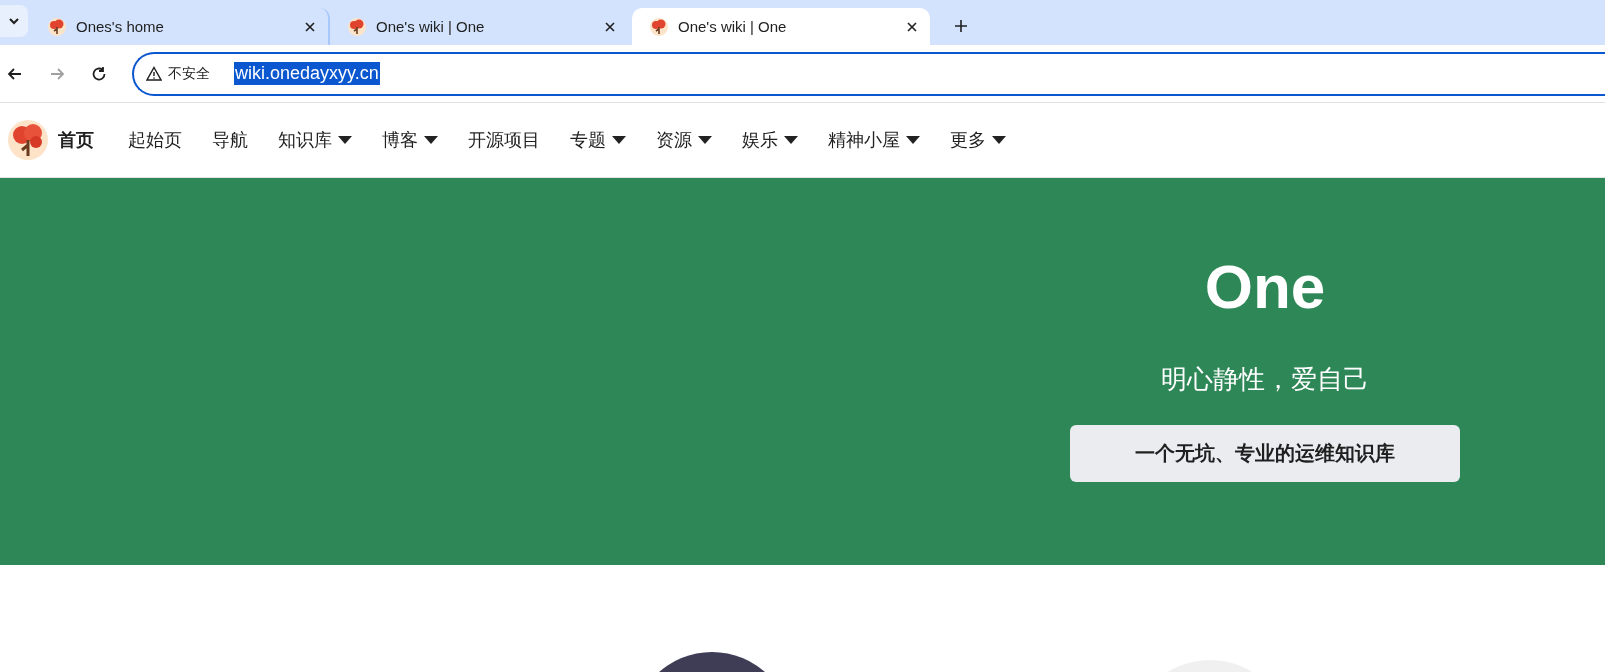 The height and width of the screenshot is (672, 1605). I want to click on nav-link: 开源项目, so click(504, 140).